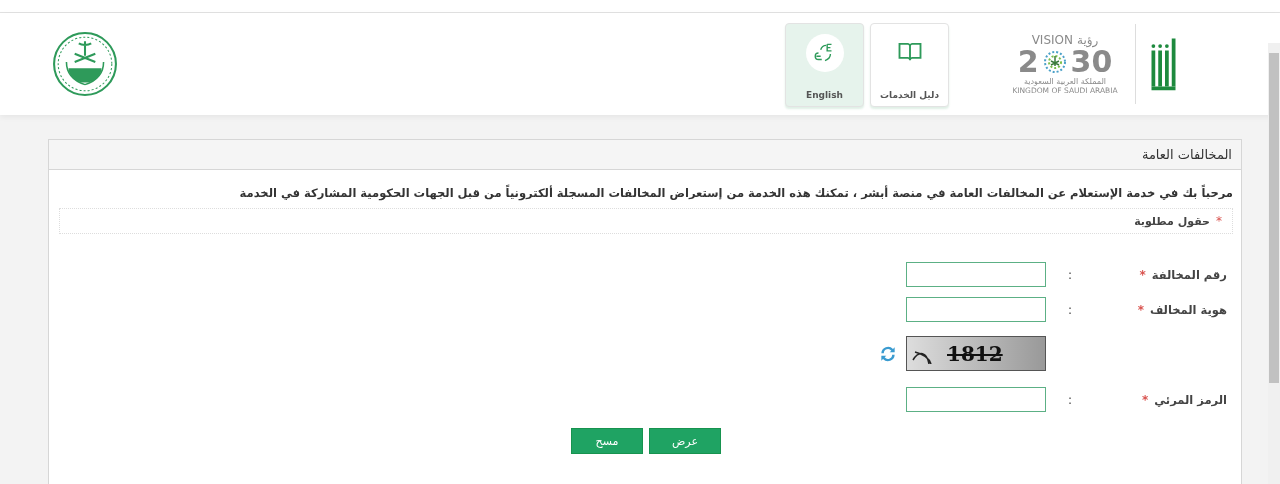  What do you see at coordinates (735, 193) in the screenshot?
I see `intro-text: مرحباً بك في خدمة الإستعلام عن المخالفات العامة في منصة أبشر ، تمكنك هذه الخدمة من إستعراض المخالفات المسجلة ألكترونياً من قبل الجهات الحكومية المشاركة في الخدمة` at bounding box center [735, 193].